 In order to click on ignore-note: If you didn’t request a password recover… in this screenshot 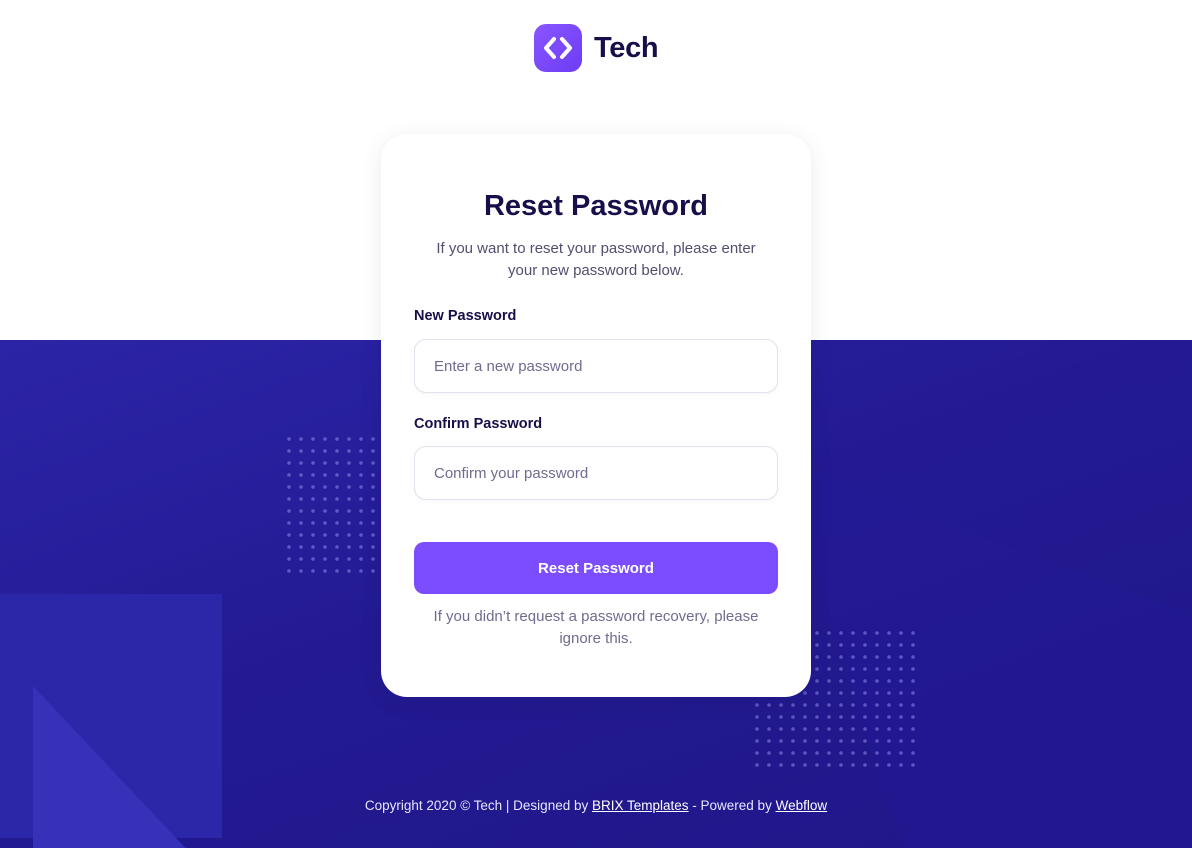, I will do `click(596, 627)`.